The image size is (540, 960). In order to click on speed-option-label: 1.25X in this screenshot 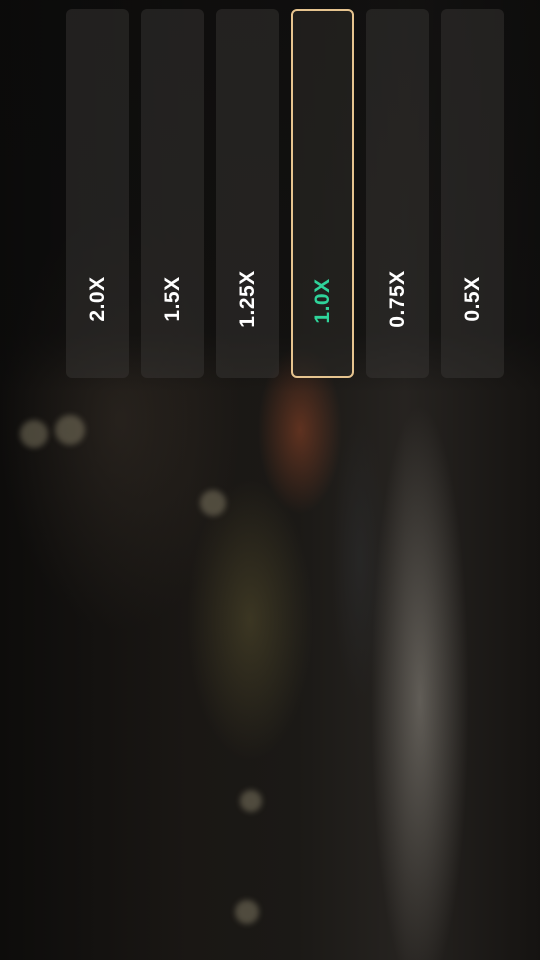, I will do `click(247, 299)`.